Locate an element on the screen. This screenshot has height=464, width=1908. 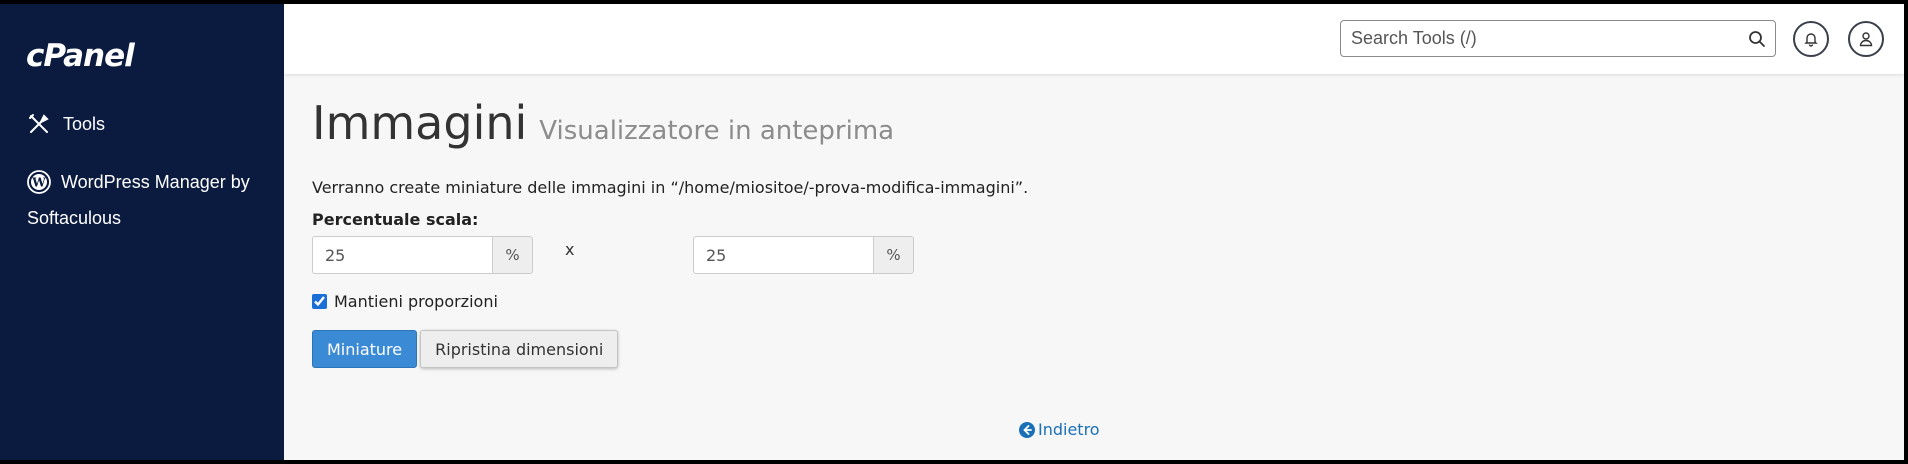
notifications-button is located at coordinates (1811, 39).